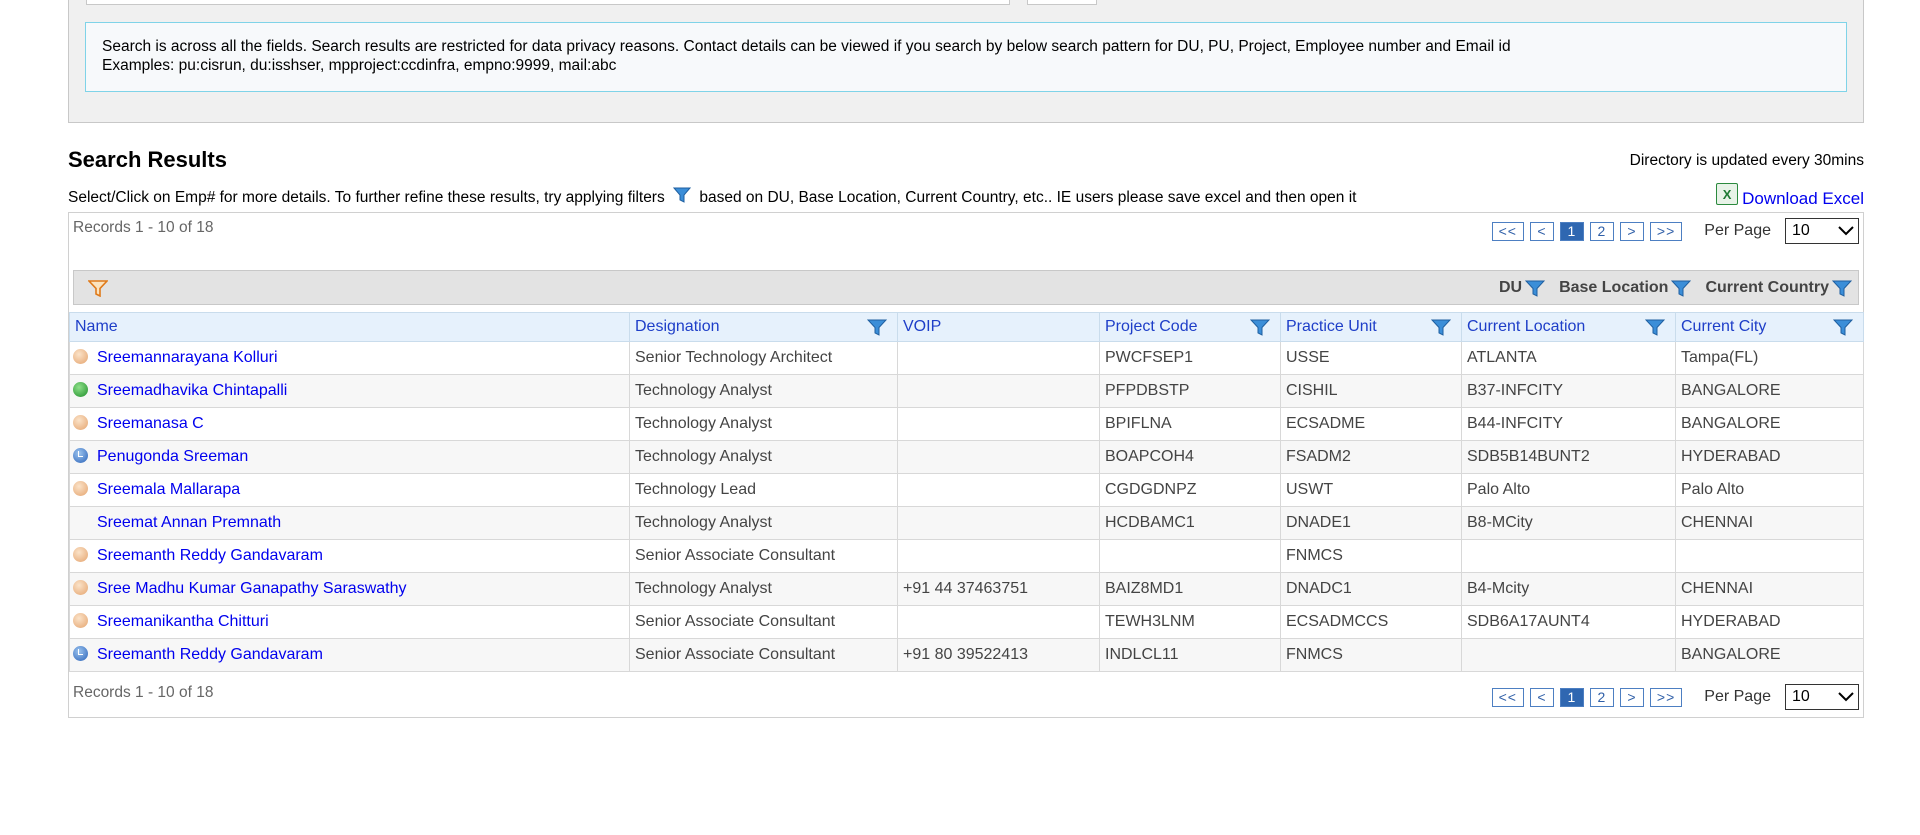 The width and height of the screenshot is (1920, 835). I want to click on practice-unit-cell: ECSADMCCS, so click(1371, 622).